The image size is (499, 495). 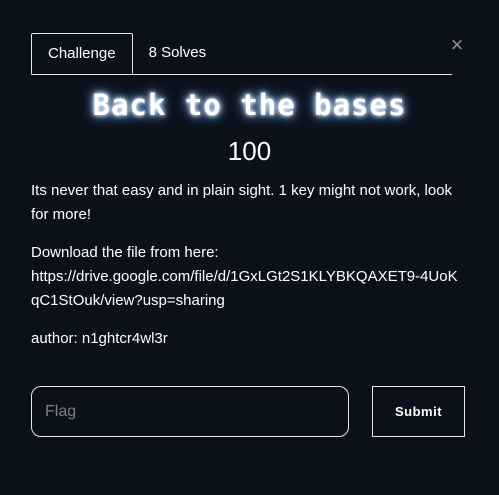 I want to click on tab-solves: 8 Solves, so click(x=178, y=53).